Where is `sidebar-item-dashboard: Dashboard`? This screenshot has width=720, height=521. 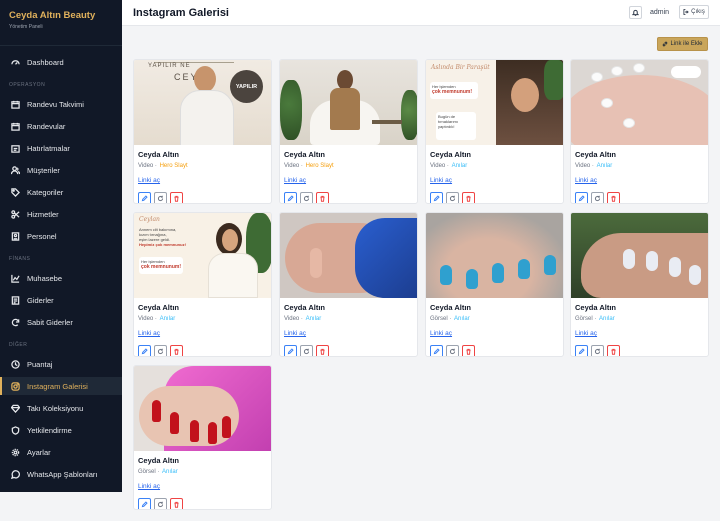 sidebar-item-dashboard: Dashboard is located at coordinates (61, 62).